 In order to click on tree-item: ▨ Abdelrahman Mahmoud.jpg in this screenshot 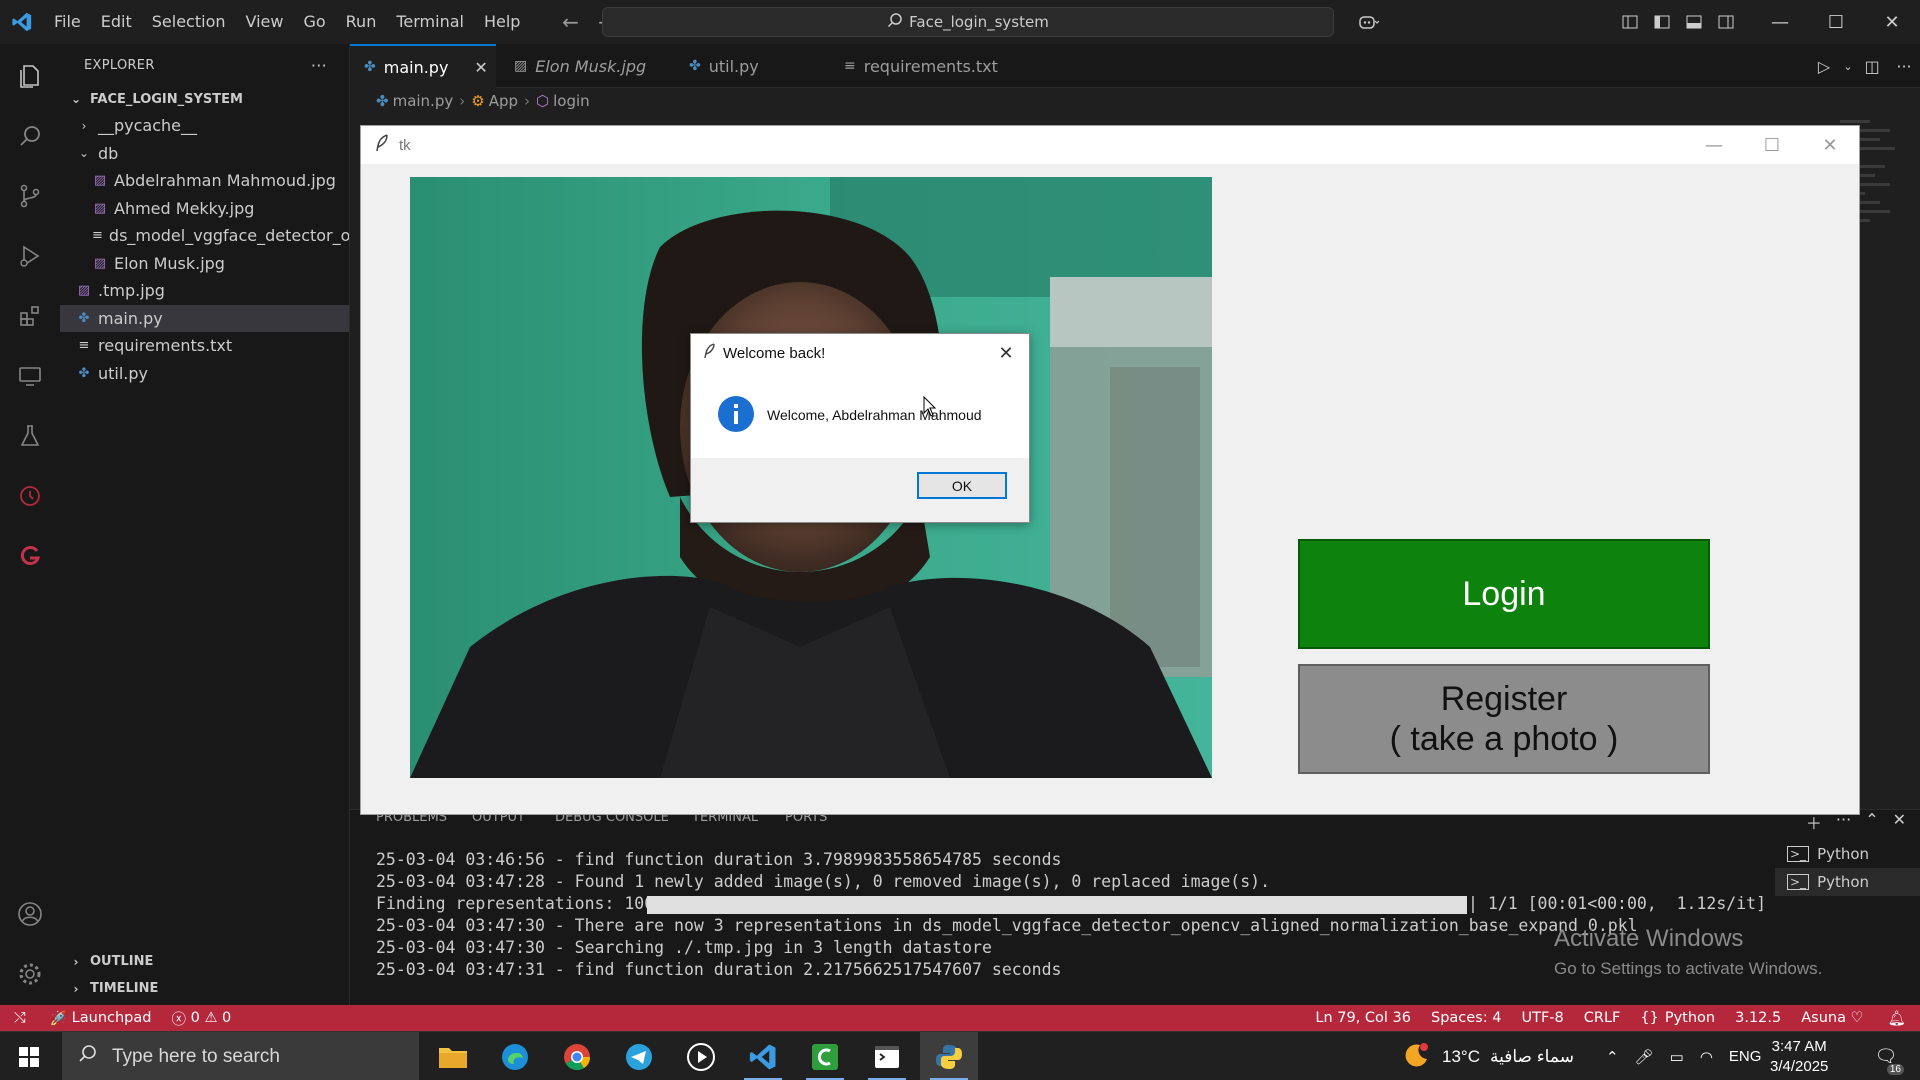, I will do `click(204, 181)`.